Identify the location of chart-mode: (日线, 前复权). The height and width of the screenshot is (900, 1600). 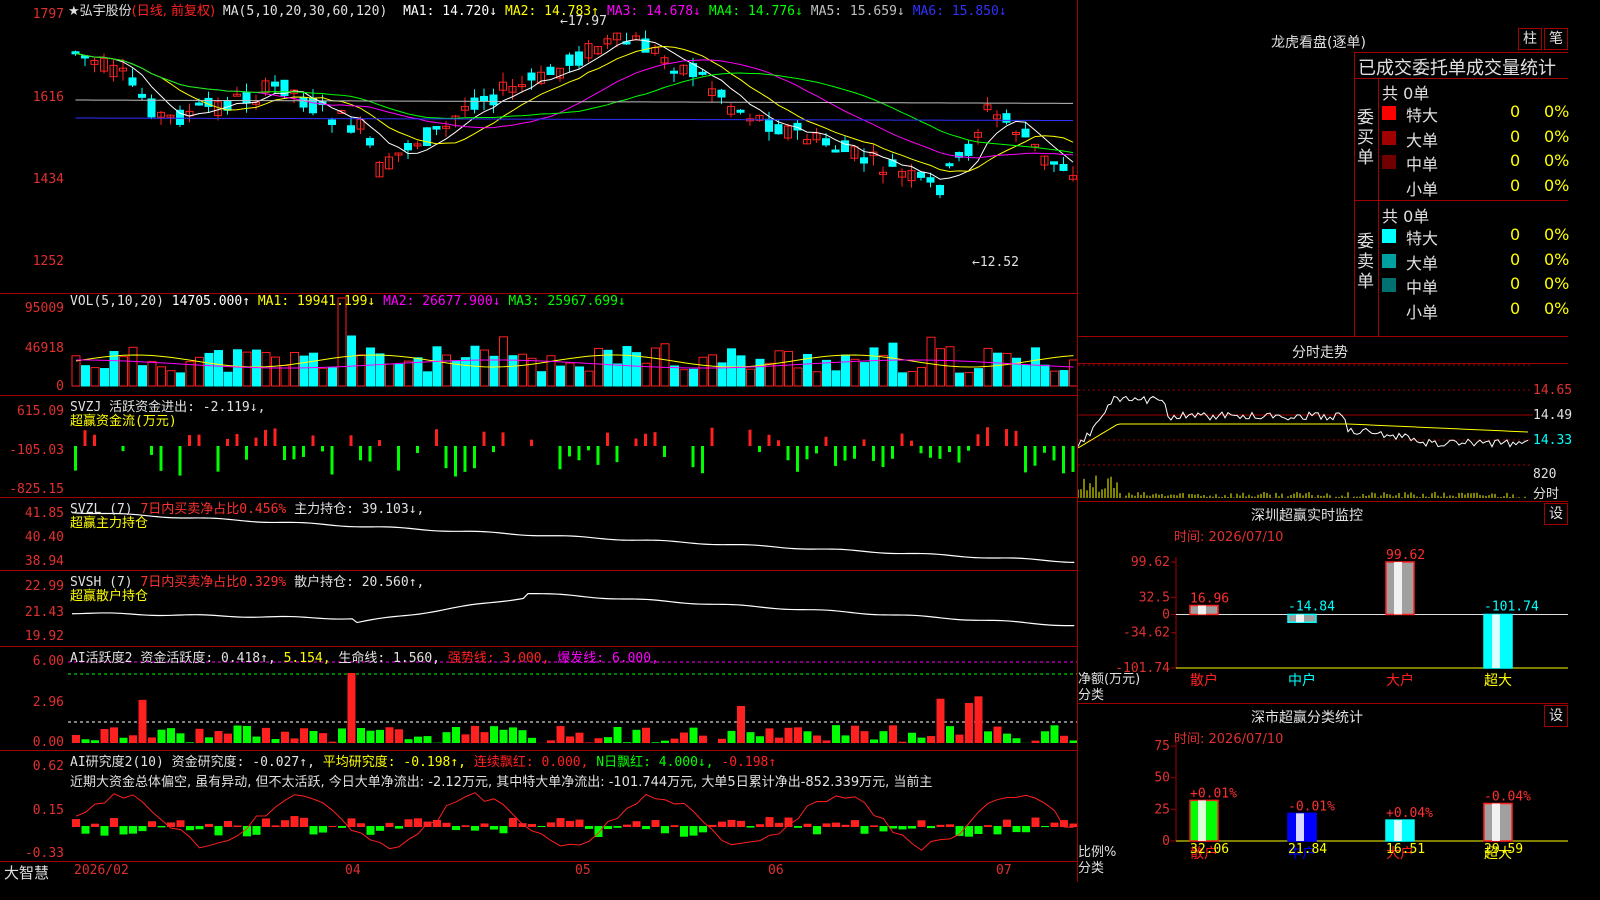
(173, 11).